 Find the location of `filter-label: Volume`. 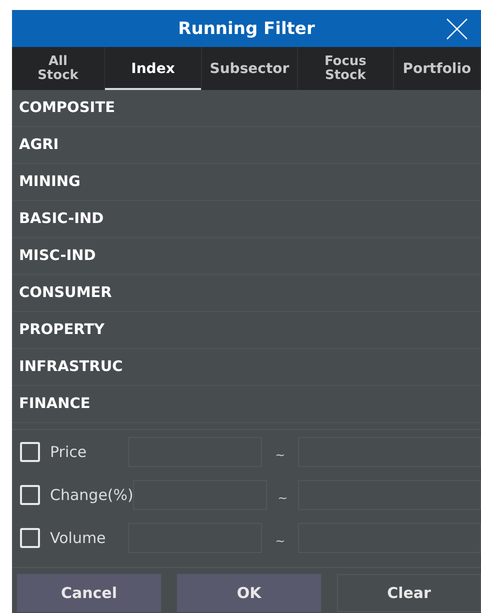

filter-label: Volume is located at coordinates (78, 537).